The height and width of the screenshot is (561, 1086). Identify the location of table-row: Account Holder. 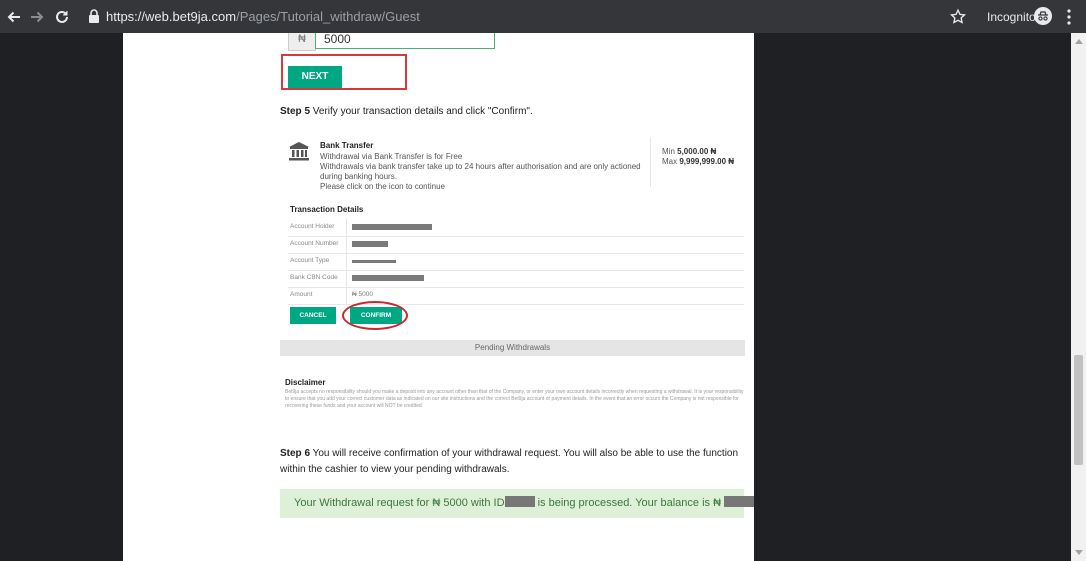
(516, 228).